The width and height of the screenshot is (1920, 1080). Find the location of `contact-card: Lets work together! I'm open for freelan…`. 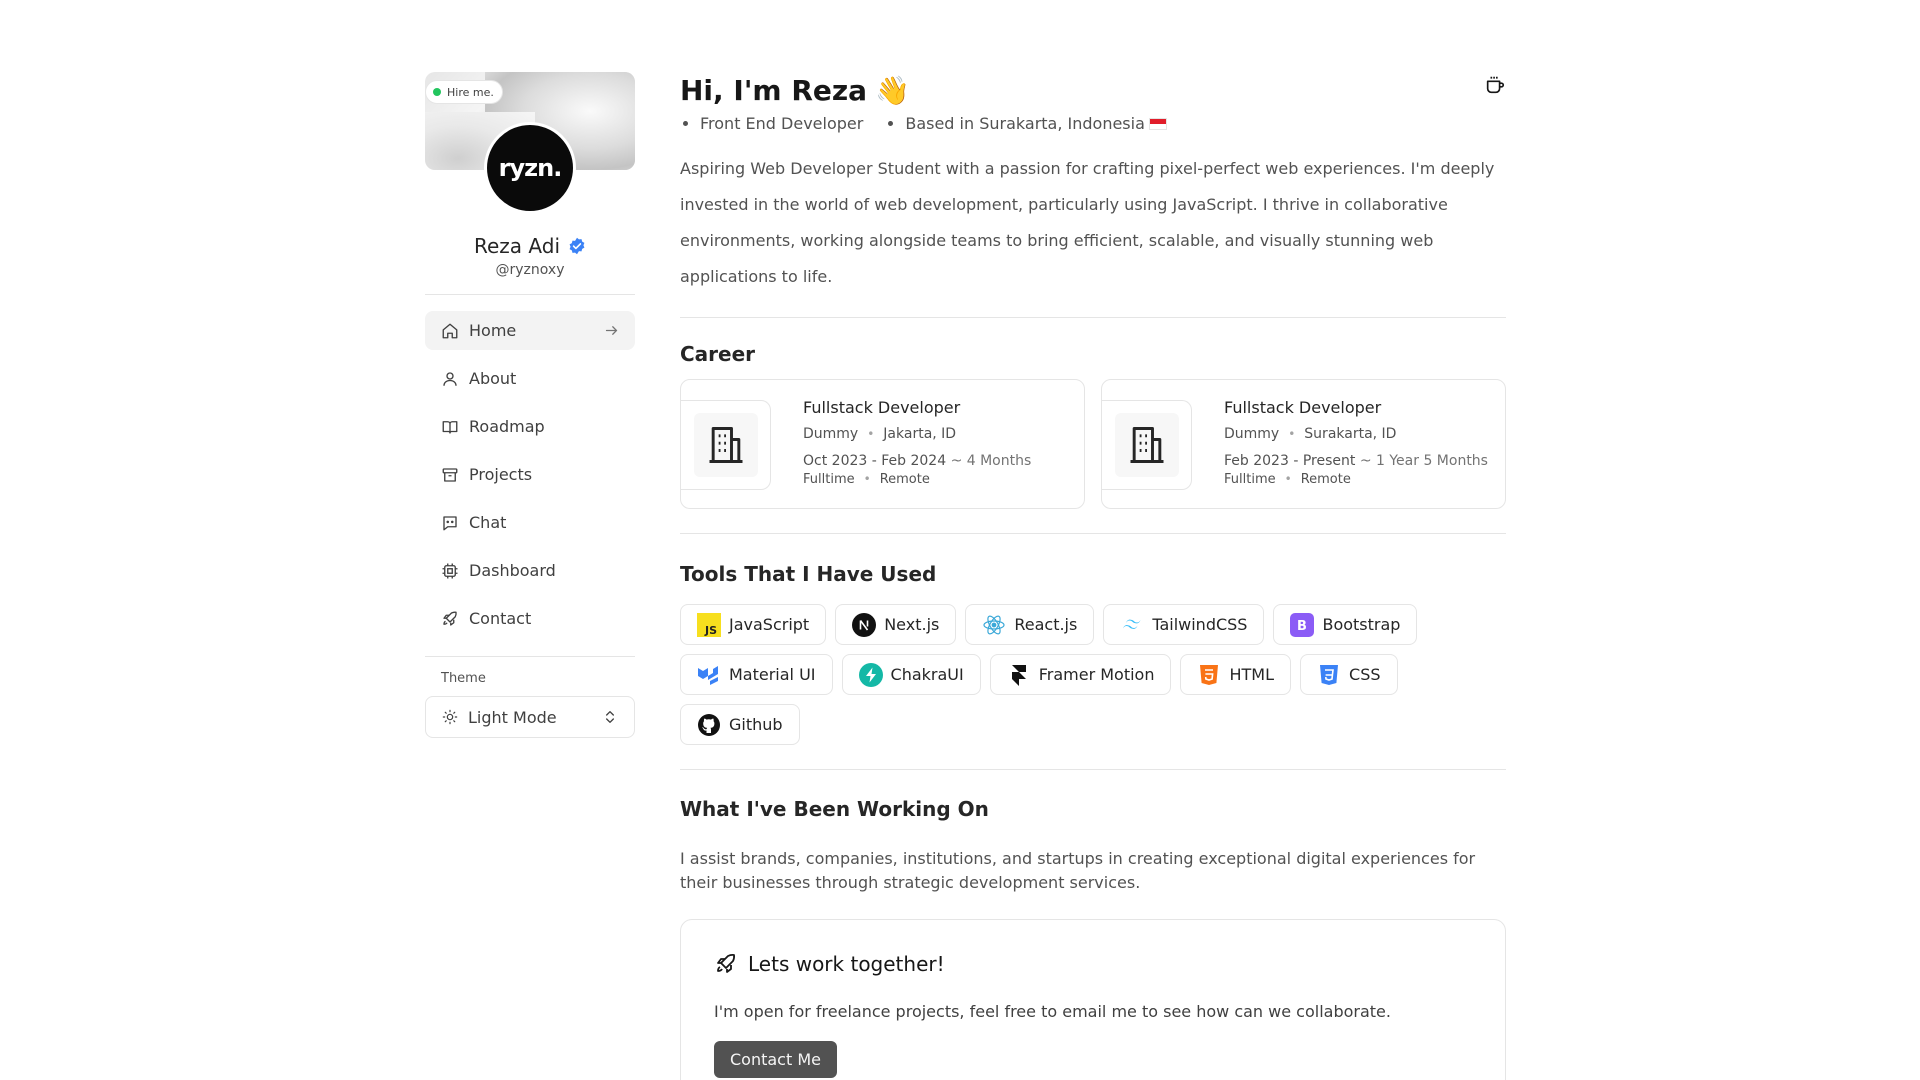

contact-card: Lets work together! I'm open for freelan… is located at coordinates (1093, 999).